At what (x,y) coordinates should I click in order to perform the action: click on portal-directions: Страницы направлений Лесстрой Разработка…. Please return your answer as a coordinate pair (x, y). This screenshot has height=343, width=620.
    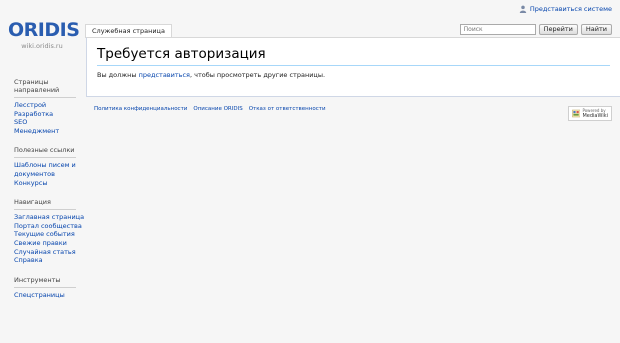
    Looking at the image, I should click on (43, 106).